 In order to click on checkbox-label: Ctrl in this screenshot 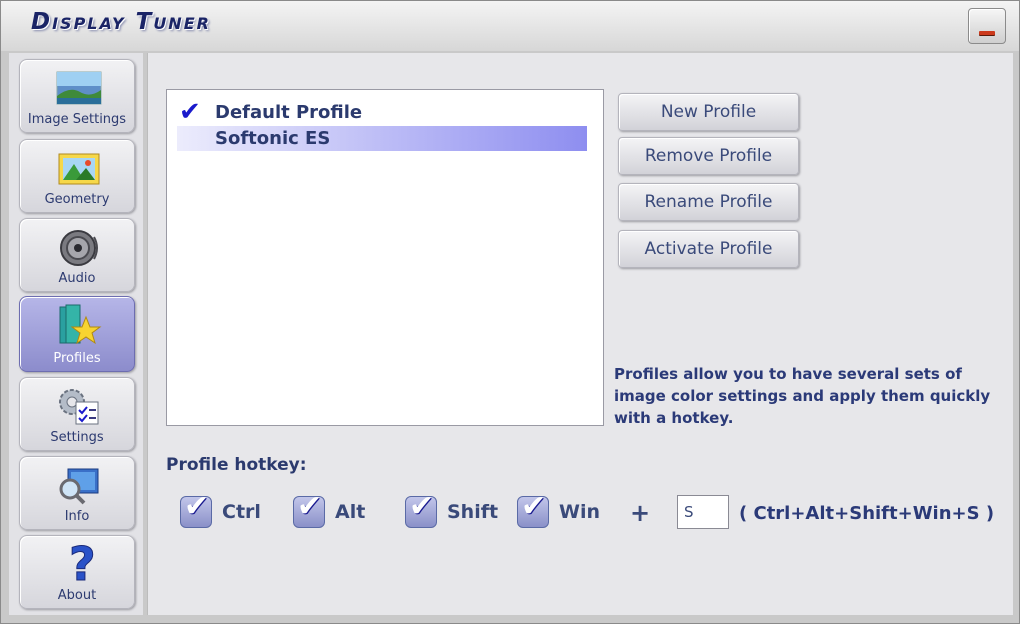, I will do `click(241, 512)`.